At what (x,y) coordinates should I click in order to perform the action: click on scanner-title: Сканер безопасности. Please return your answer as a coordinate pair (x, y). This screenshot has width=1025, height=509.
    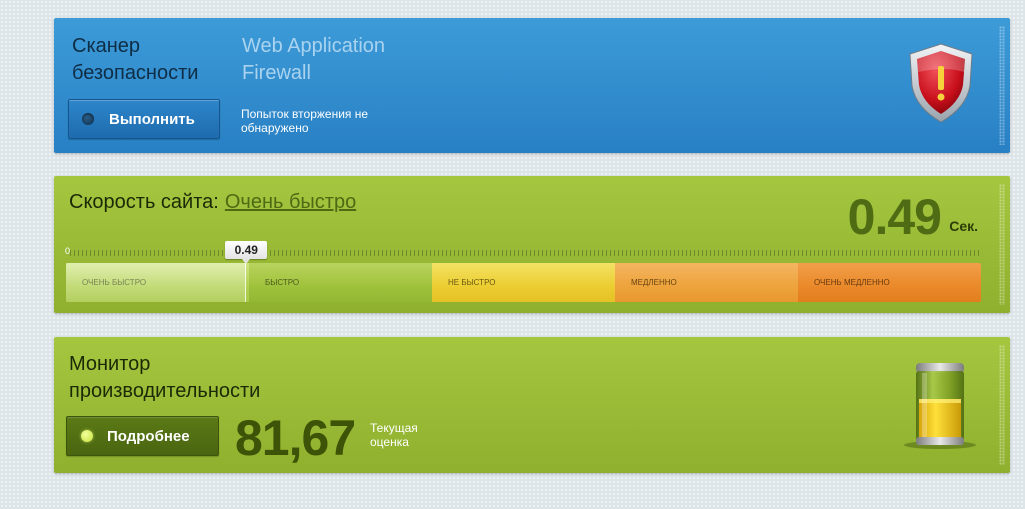
    Looking at the image, I should click on (135, 60).